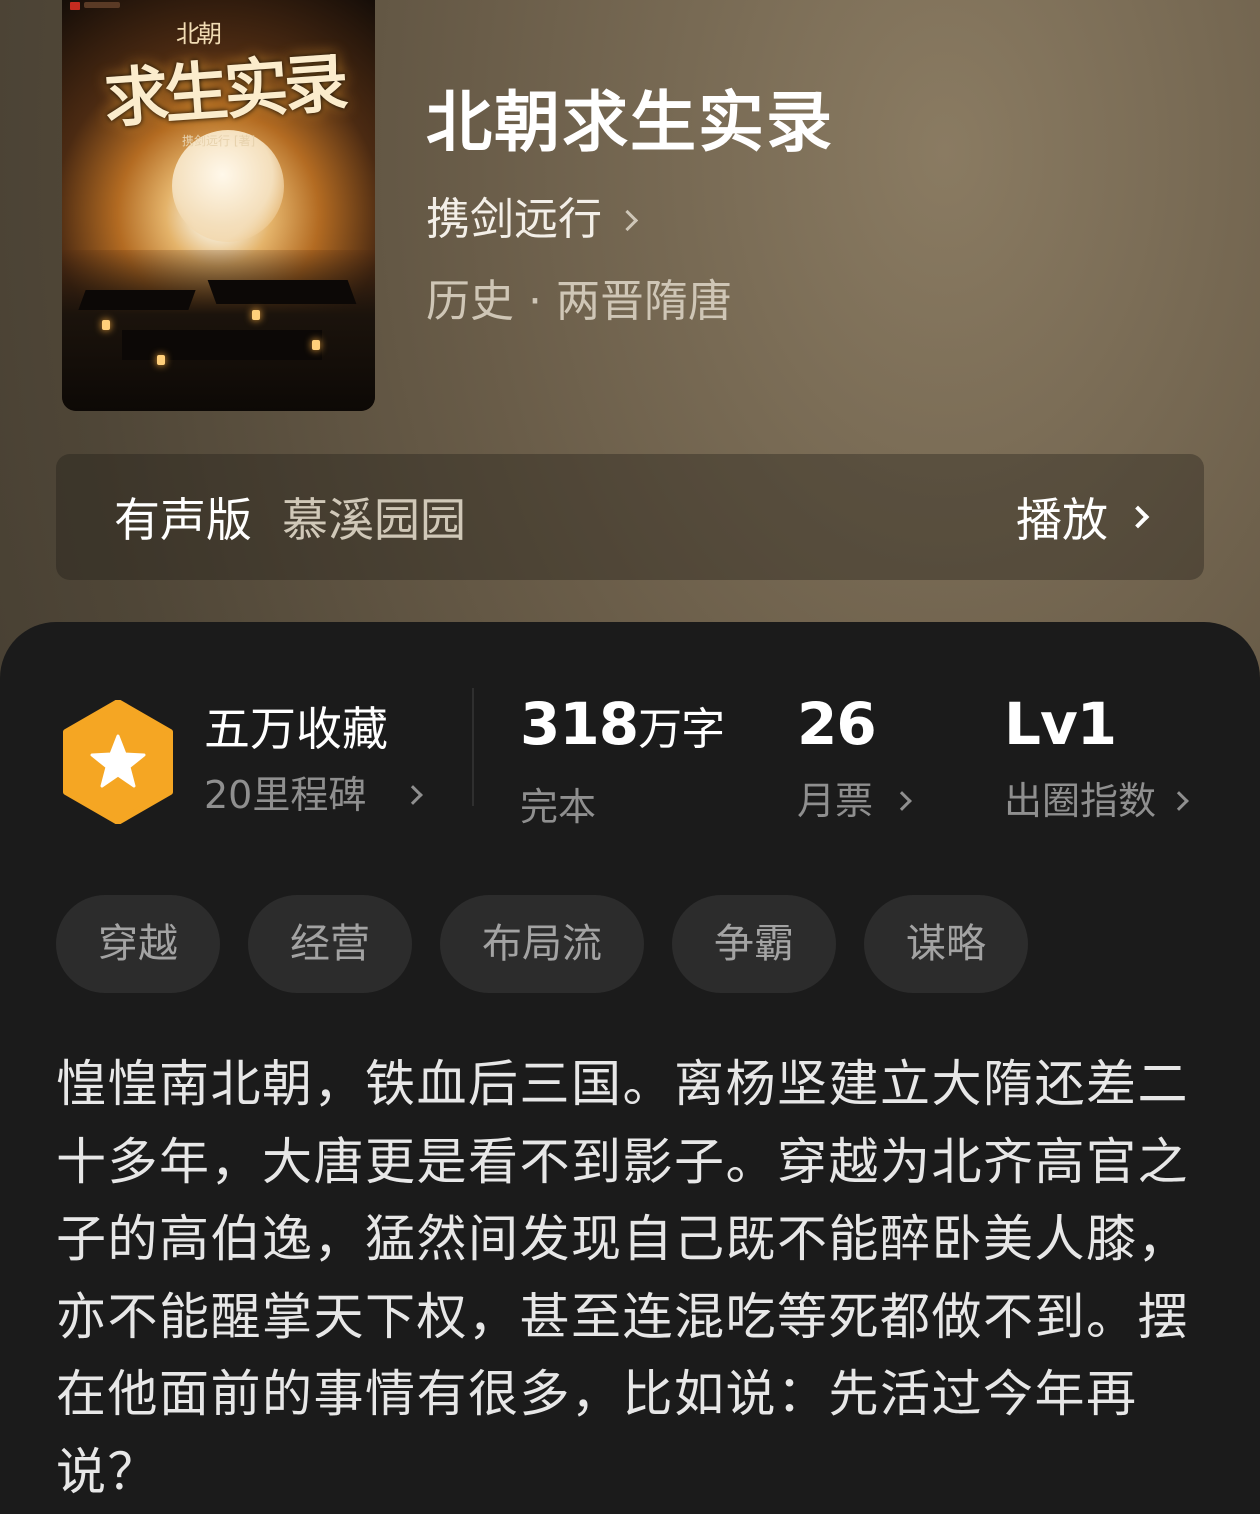 This screenshot has height=1514, width=1260. Describe the element at coordinates (681, 729) in the screenshot. I see `word-count-unit: 万字` at that location.